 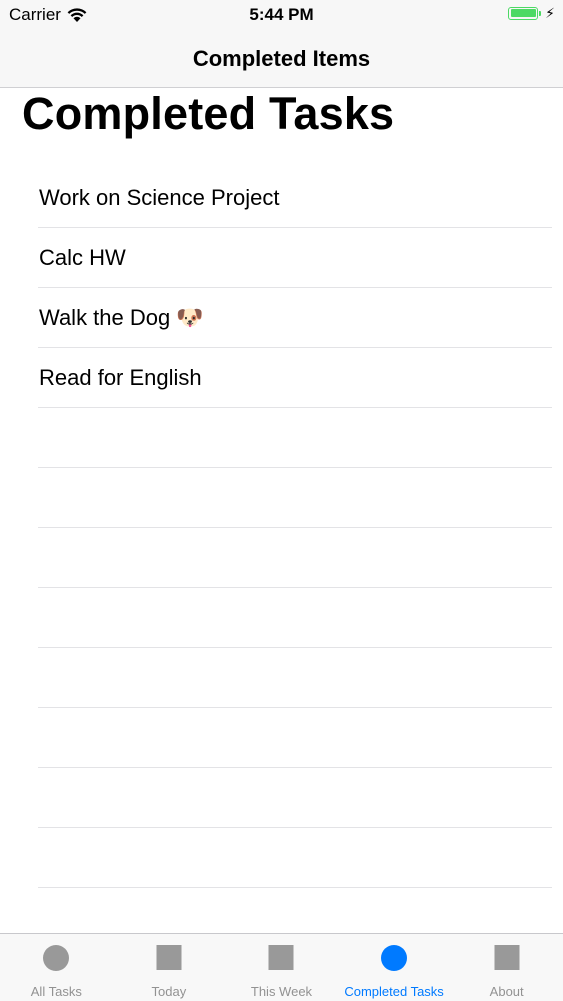 I want to click on page-title: Completed Tasks, so click(x=208, y=113).